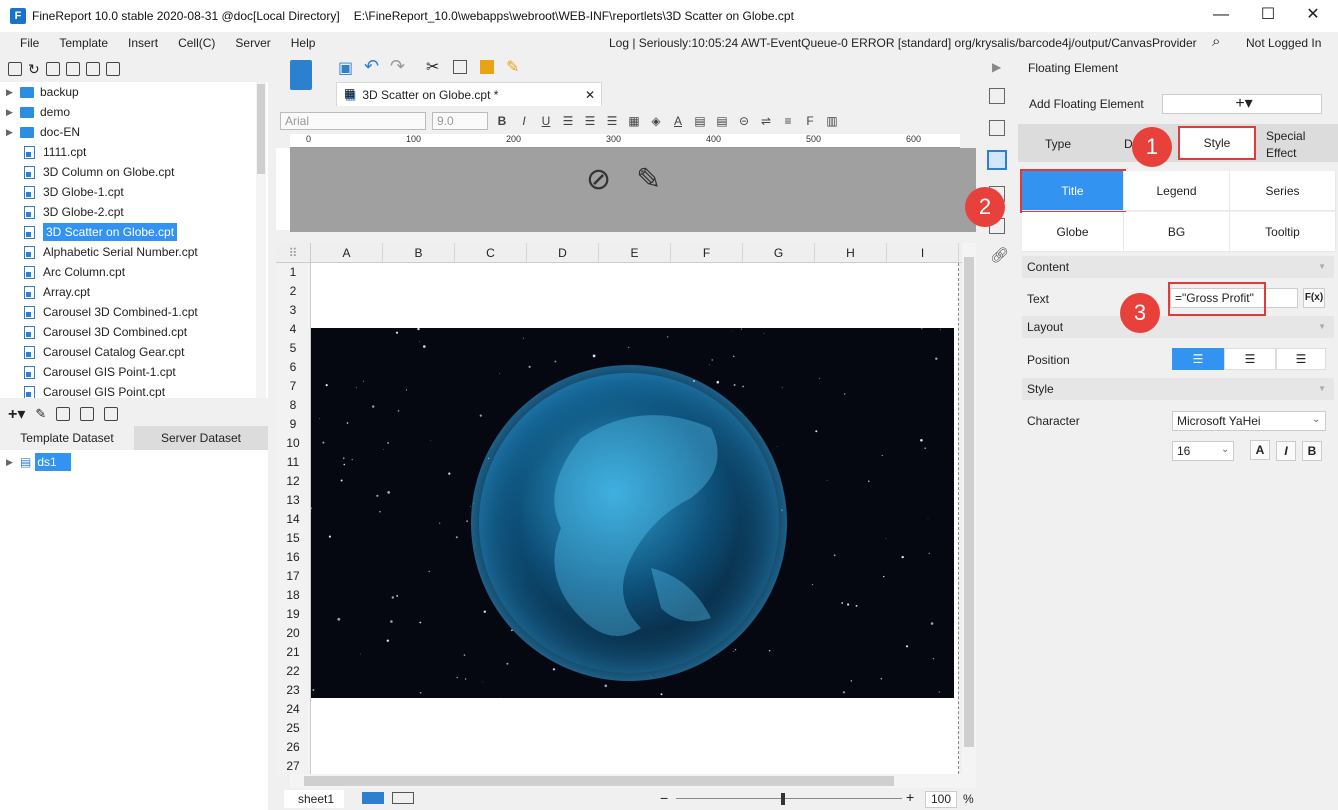 Image resolution: width=1338 pixels, height=810 pixels. I want to click on column-header: A, so click(347, 252).